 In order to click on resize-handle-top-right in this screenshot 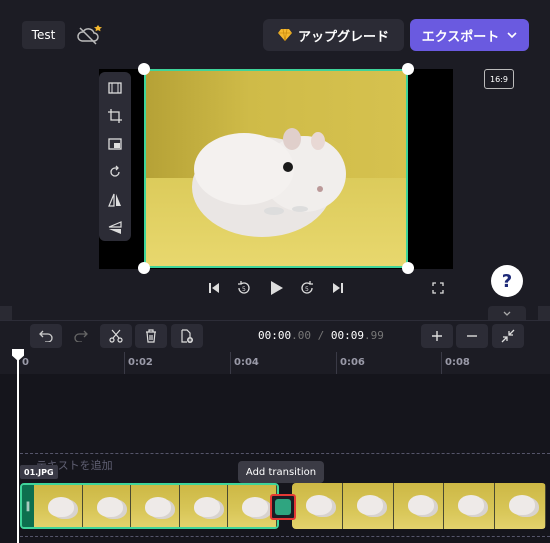, I will do `click(408, 69)`.